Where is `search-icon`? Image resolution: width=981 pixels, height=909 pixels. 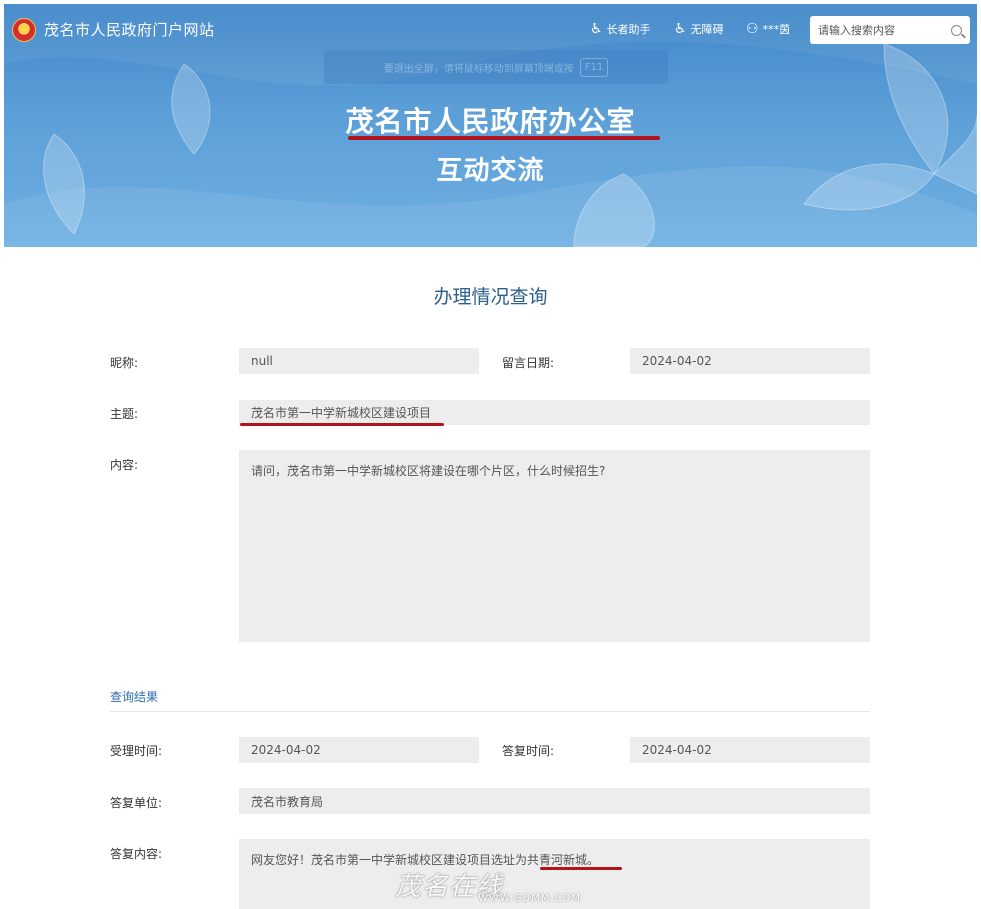
search-icon is located at coordinates (956, 30).